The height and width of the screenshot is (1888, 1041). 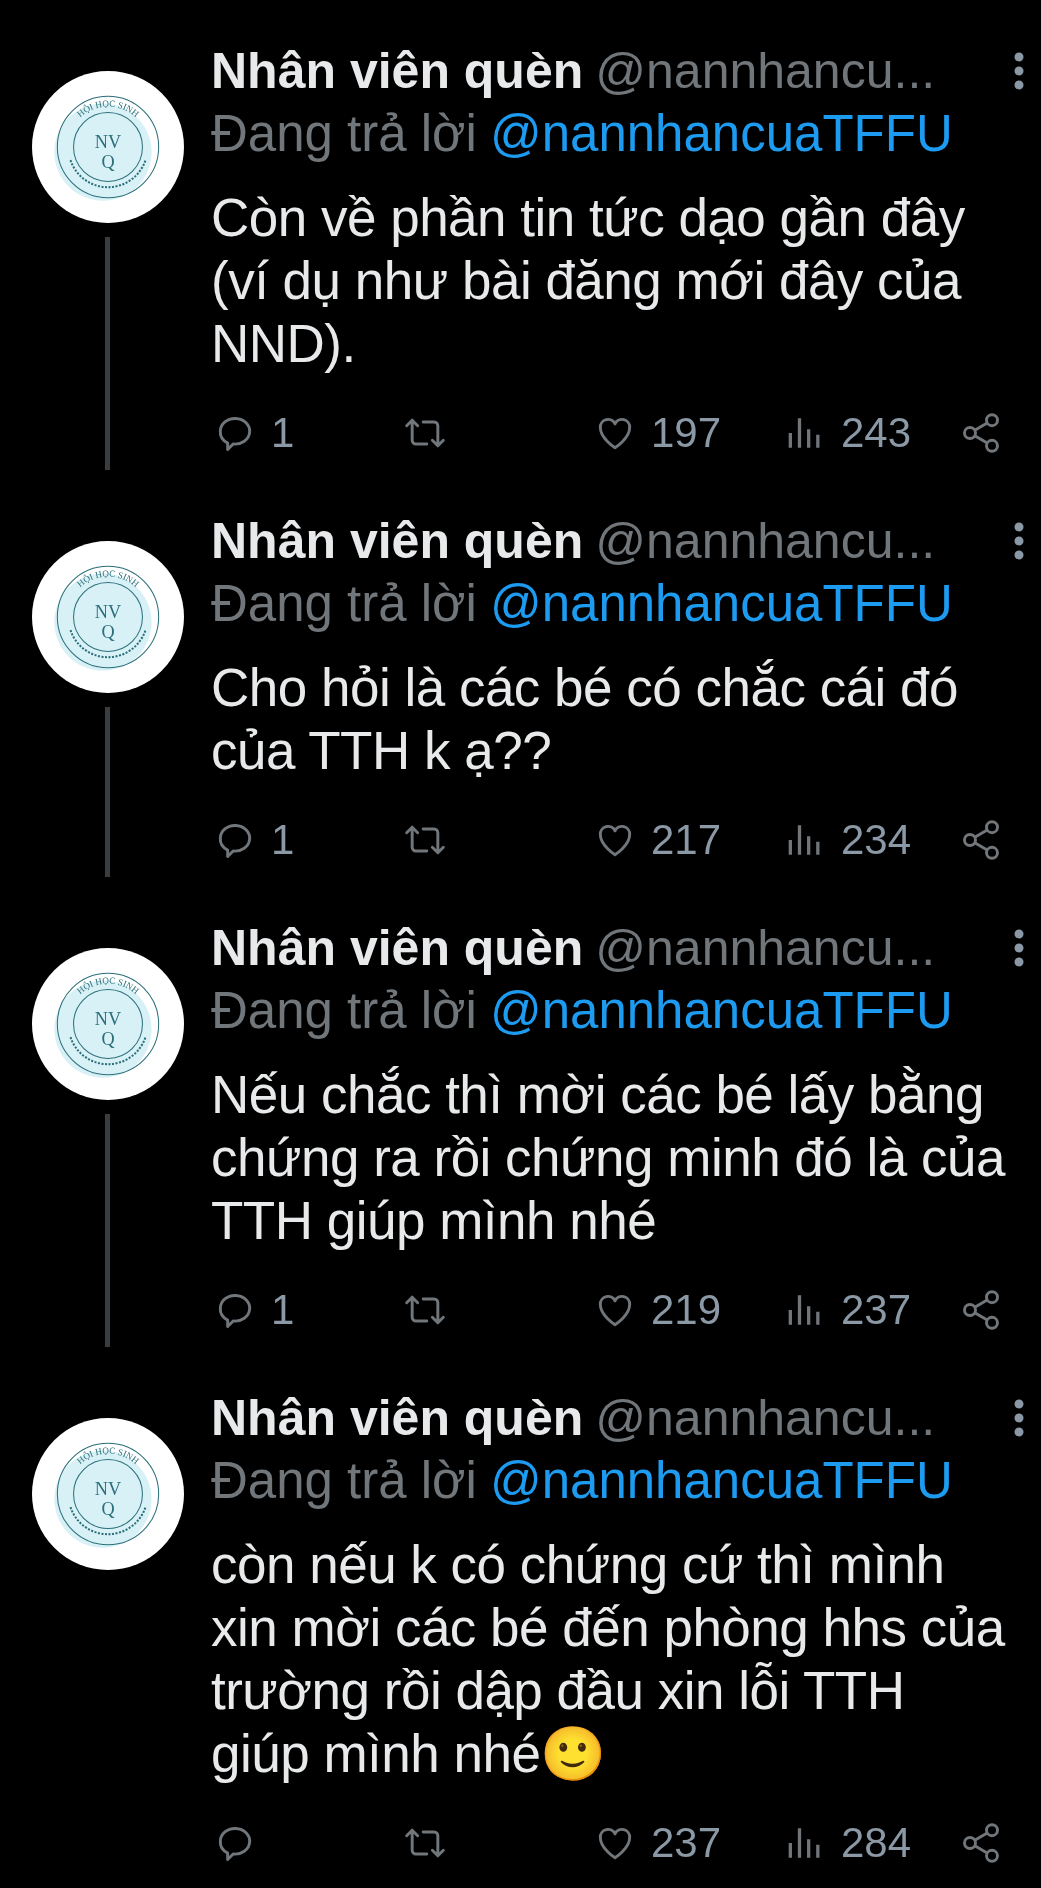 What do you see at coordinates (876, 1310) in the screenshot?
I see `view-count: 237` at bounding box center [876, 1310].